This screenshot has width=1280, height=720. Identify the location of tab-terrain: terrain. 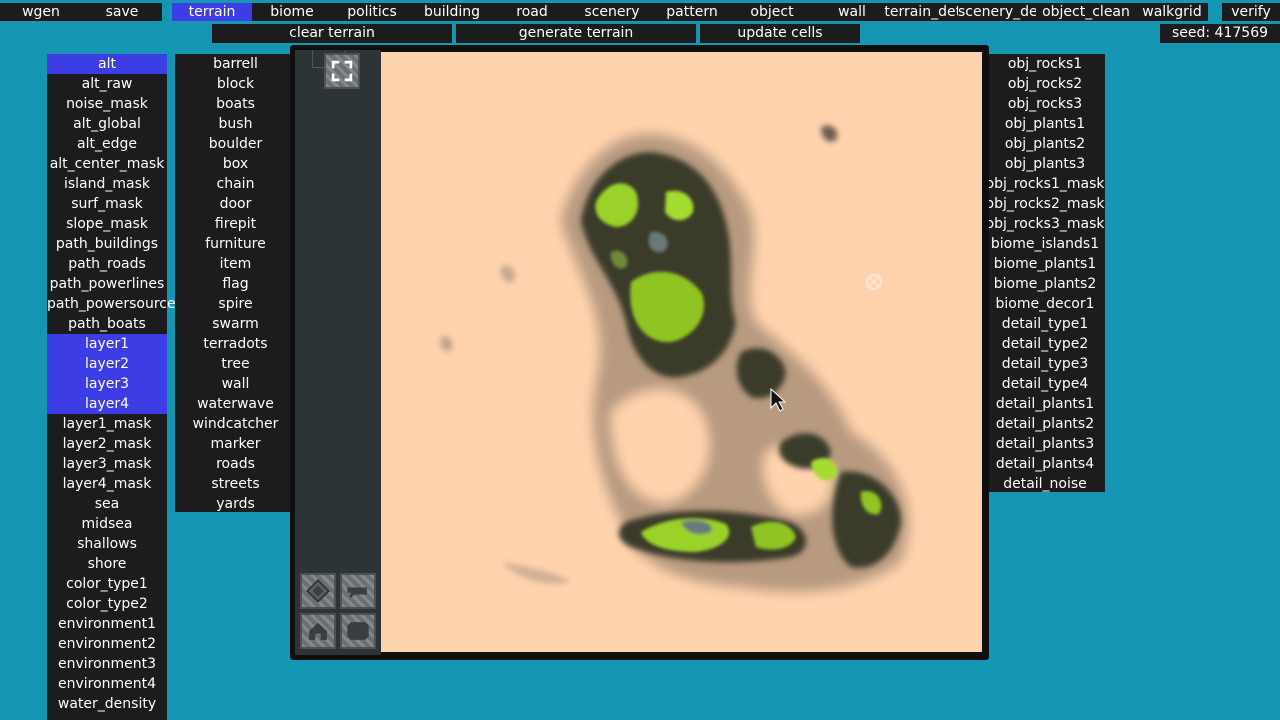
(212, 12).